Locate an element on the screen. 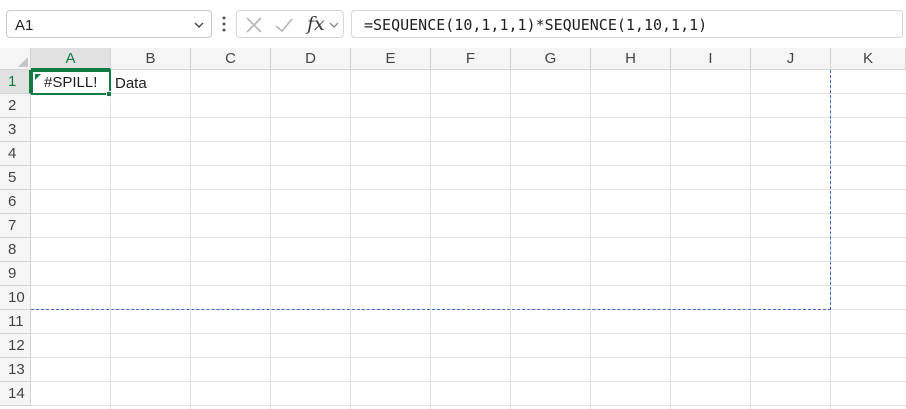 The image size is (906, 409). formula-buttons: fx is located at coordinates (290, 24).